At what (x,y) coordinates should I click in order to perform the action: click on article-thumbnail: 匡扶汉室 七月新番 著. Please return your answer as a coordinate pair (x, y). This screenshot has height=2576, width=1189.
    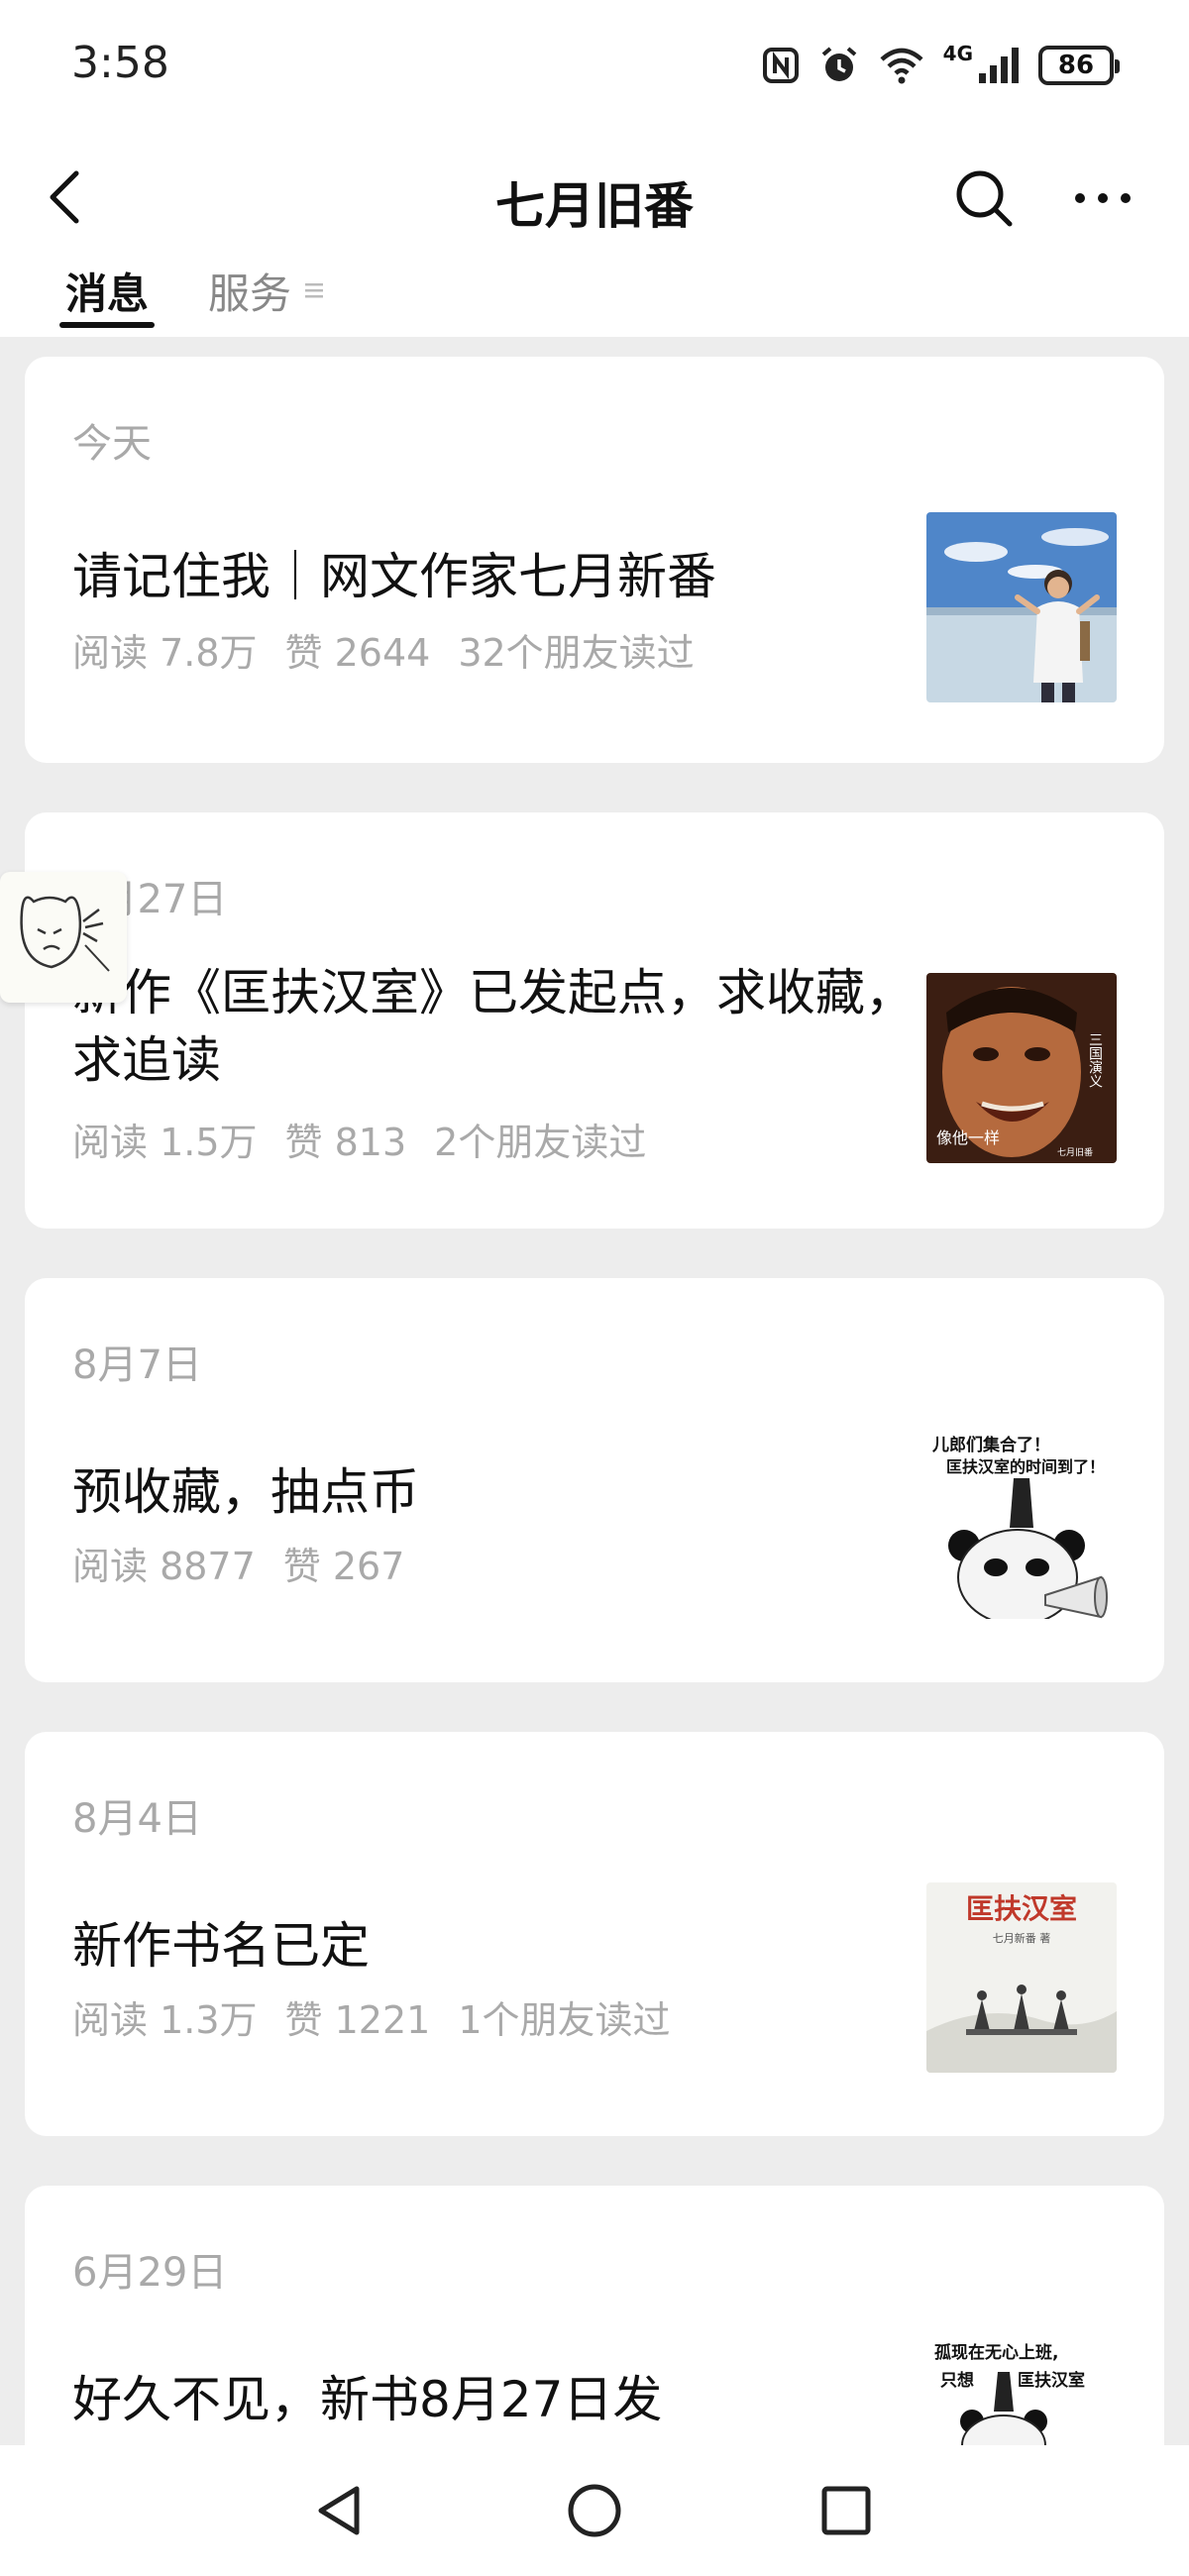
    Looking at the image, I should click on (1022, 1978).